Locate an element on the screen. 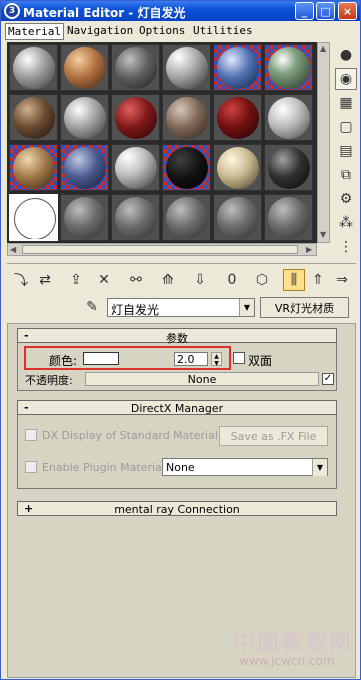 The width and height of the screenshot is (361, 683). menu-navigation: Navigation is located at coordinates (100, 30).